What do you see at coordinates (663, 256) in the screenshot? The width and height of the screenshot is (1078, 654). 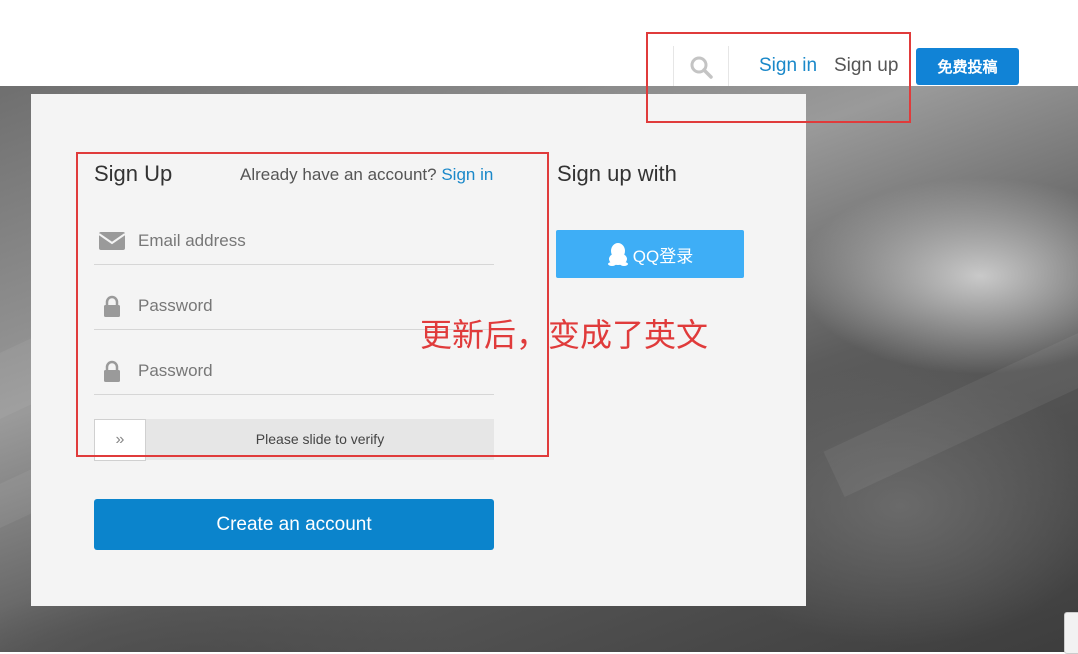 I see `qq-login-label: QQ登录` at bounding box center [663, 256].